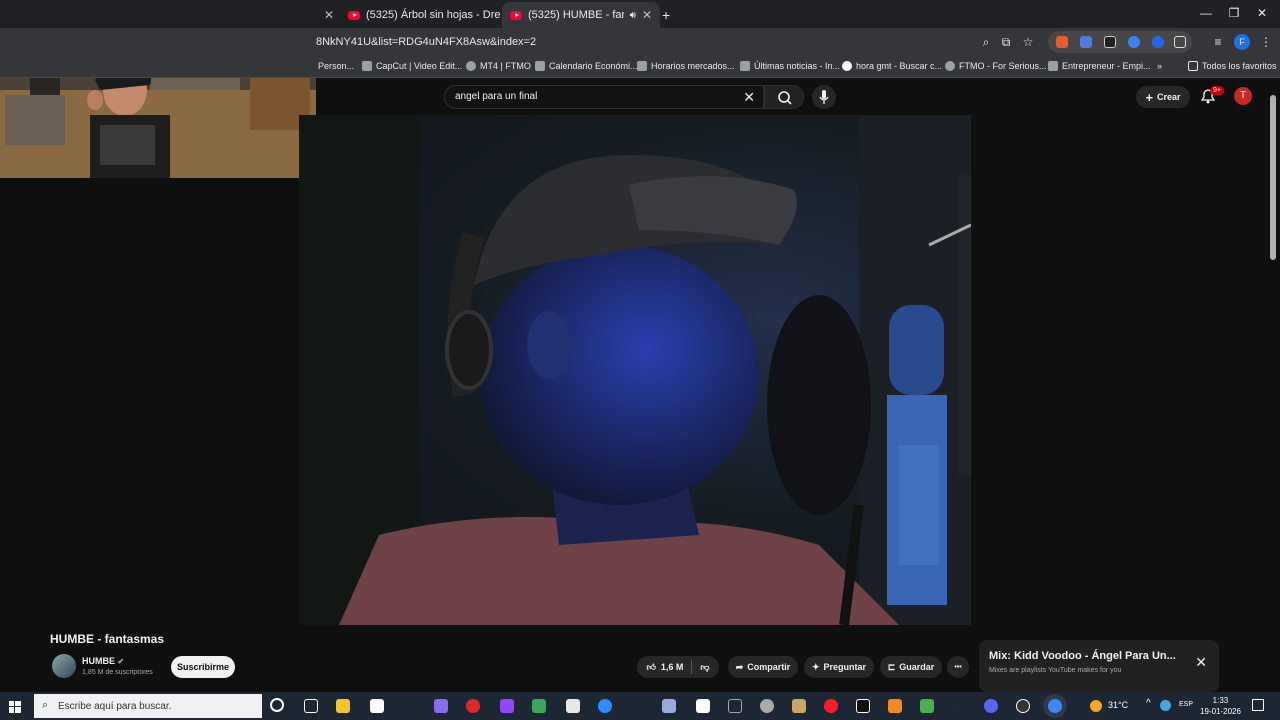 The width and height of the screenshot is (1280, 720). I want to click on zoom-icon: ⌕, so click(986, 42).